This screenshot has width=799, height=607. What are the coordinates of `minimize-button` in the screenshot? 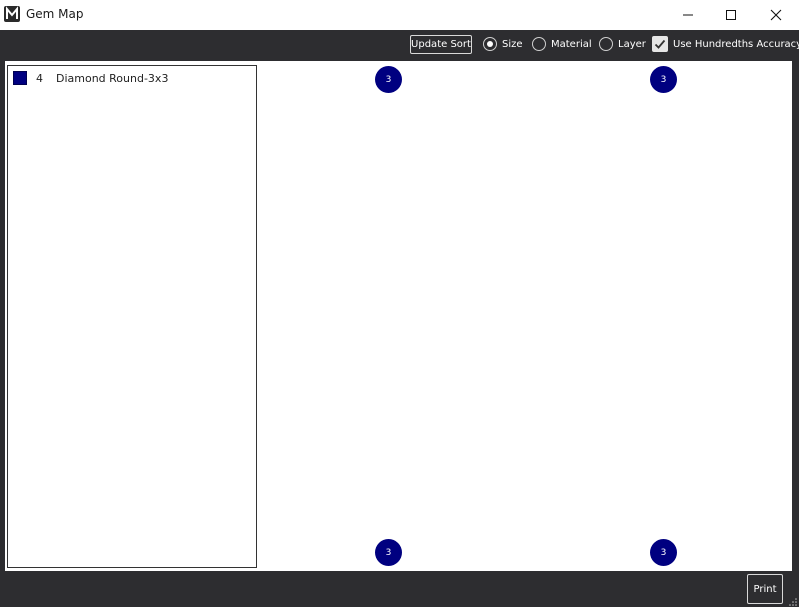 It's located at (688, 15).